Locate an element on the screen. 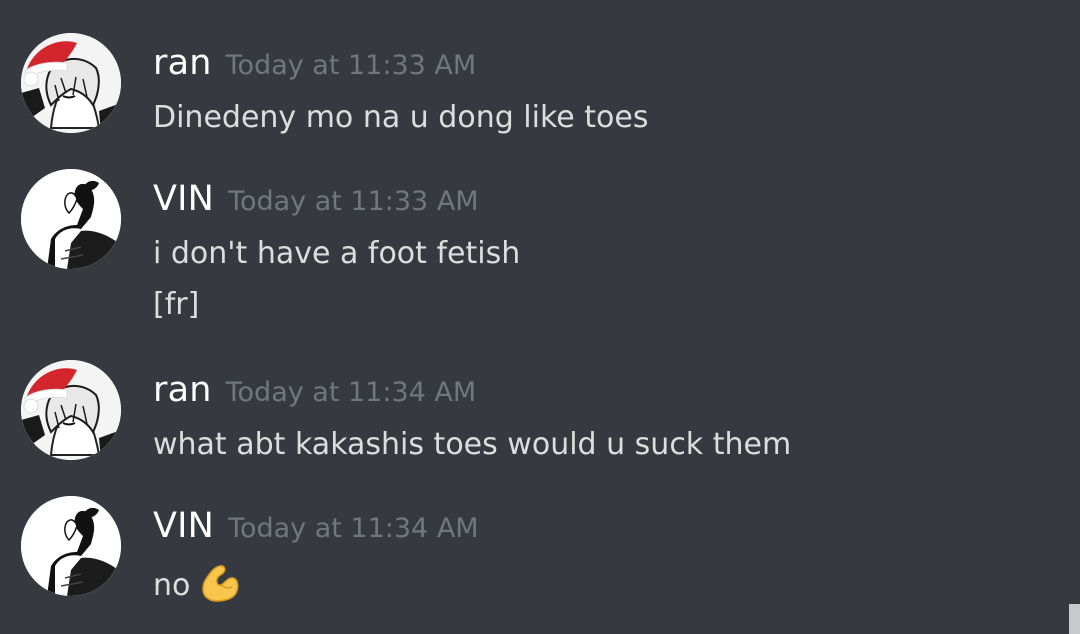 The width and height of the screenshot is (1080, 634). message-text: what abt kakashis toes would u suck them is located at coordinates (472, 444).